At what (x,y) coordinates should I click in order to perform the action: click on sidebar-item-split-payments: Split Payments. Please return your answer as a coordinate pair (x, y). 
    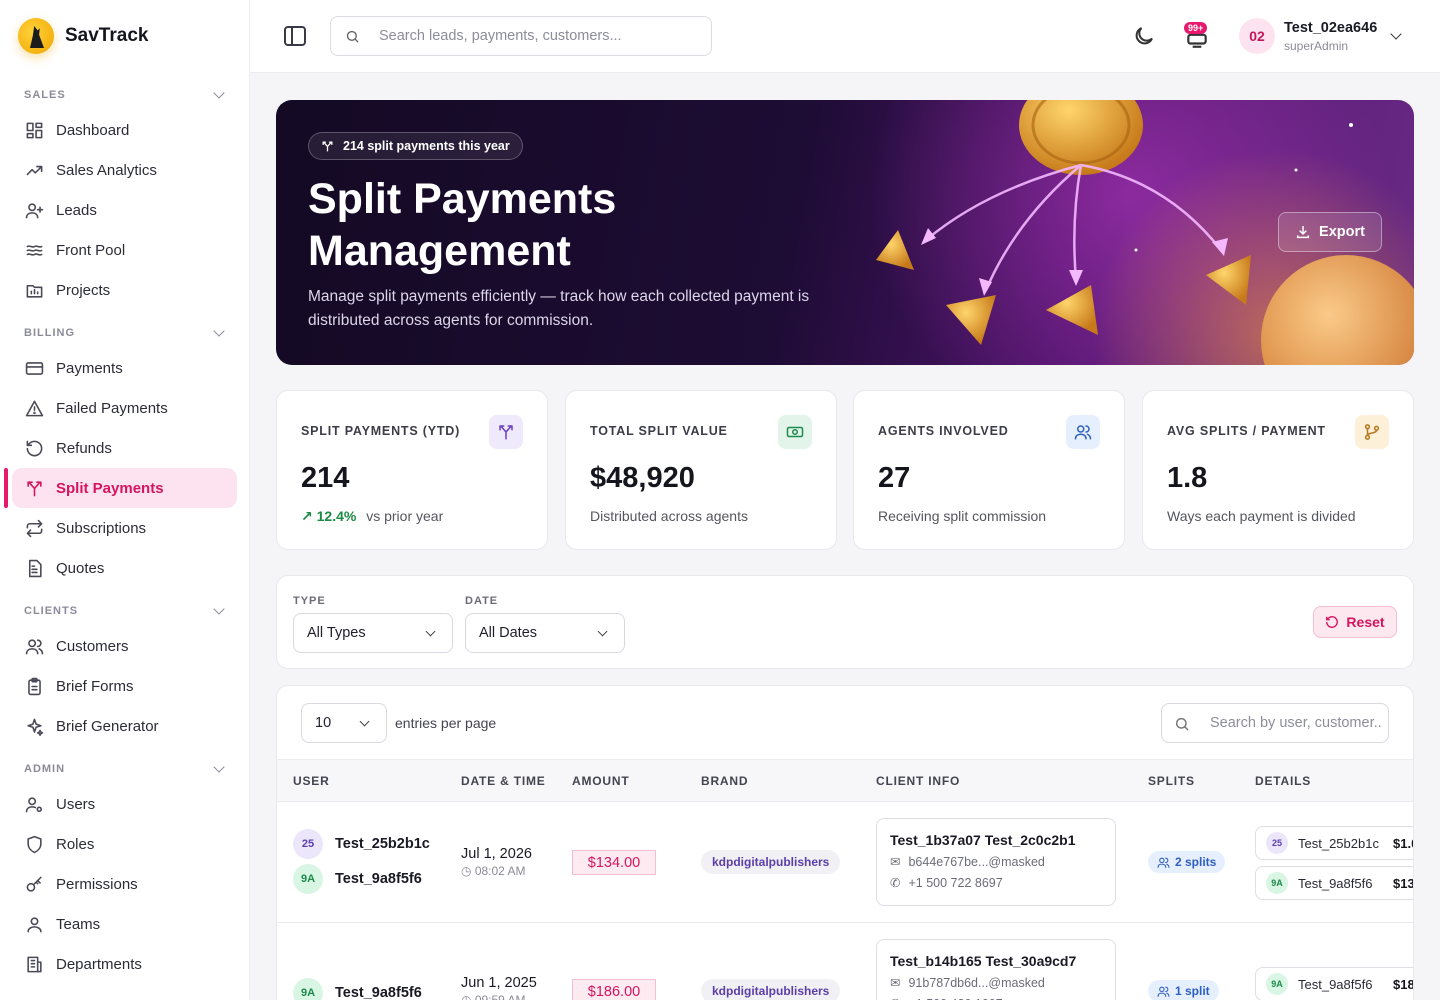
    Looking at the image, I should click on (120, 488).